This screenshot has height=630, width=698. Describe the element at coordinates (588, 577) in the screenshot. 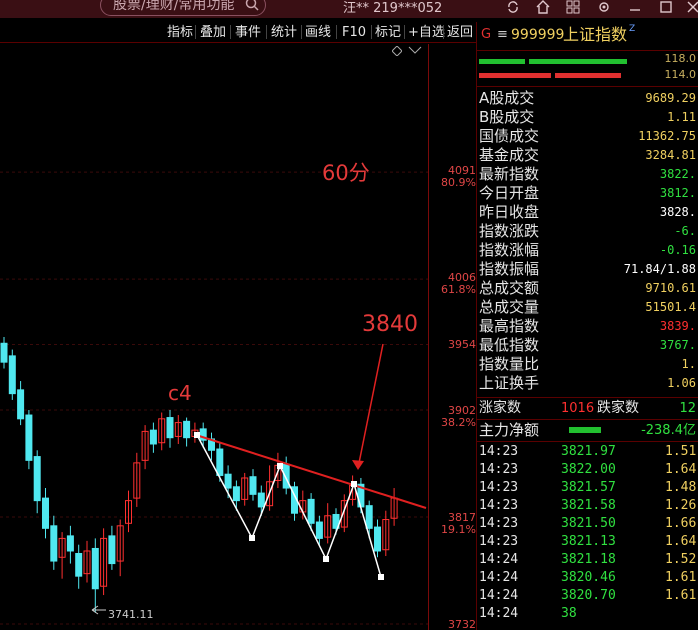

I see `trade-price: 3820.46` at that location.